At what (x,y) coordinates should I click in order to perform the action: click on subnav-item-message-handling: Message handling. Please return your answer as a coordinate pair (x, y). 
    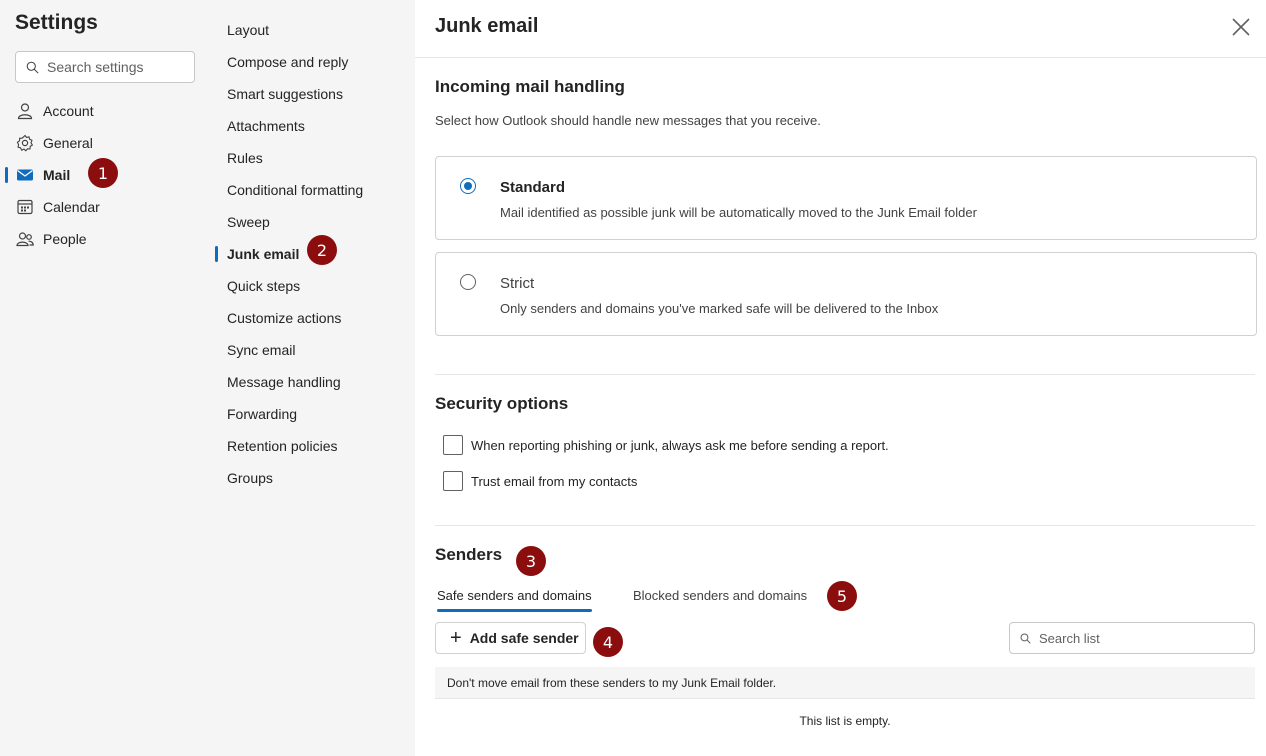
    Looking at the image, I should click on (315, 382).